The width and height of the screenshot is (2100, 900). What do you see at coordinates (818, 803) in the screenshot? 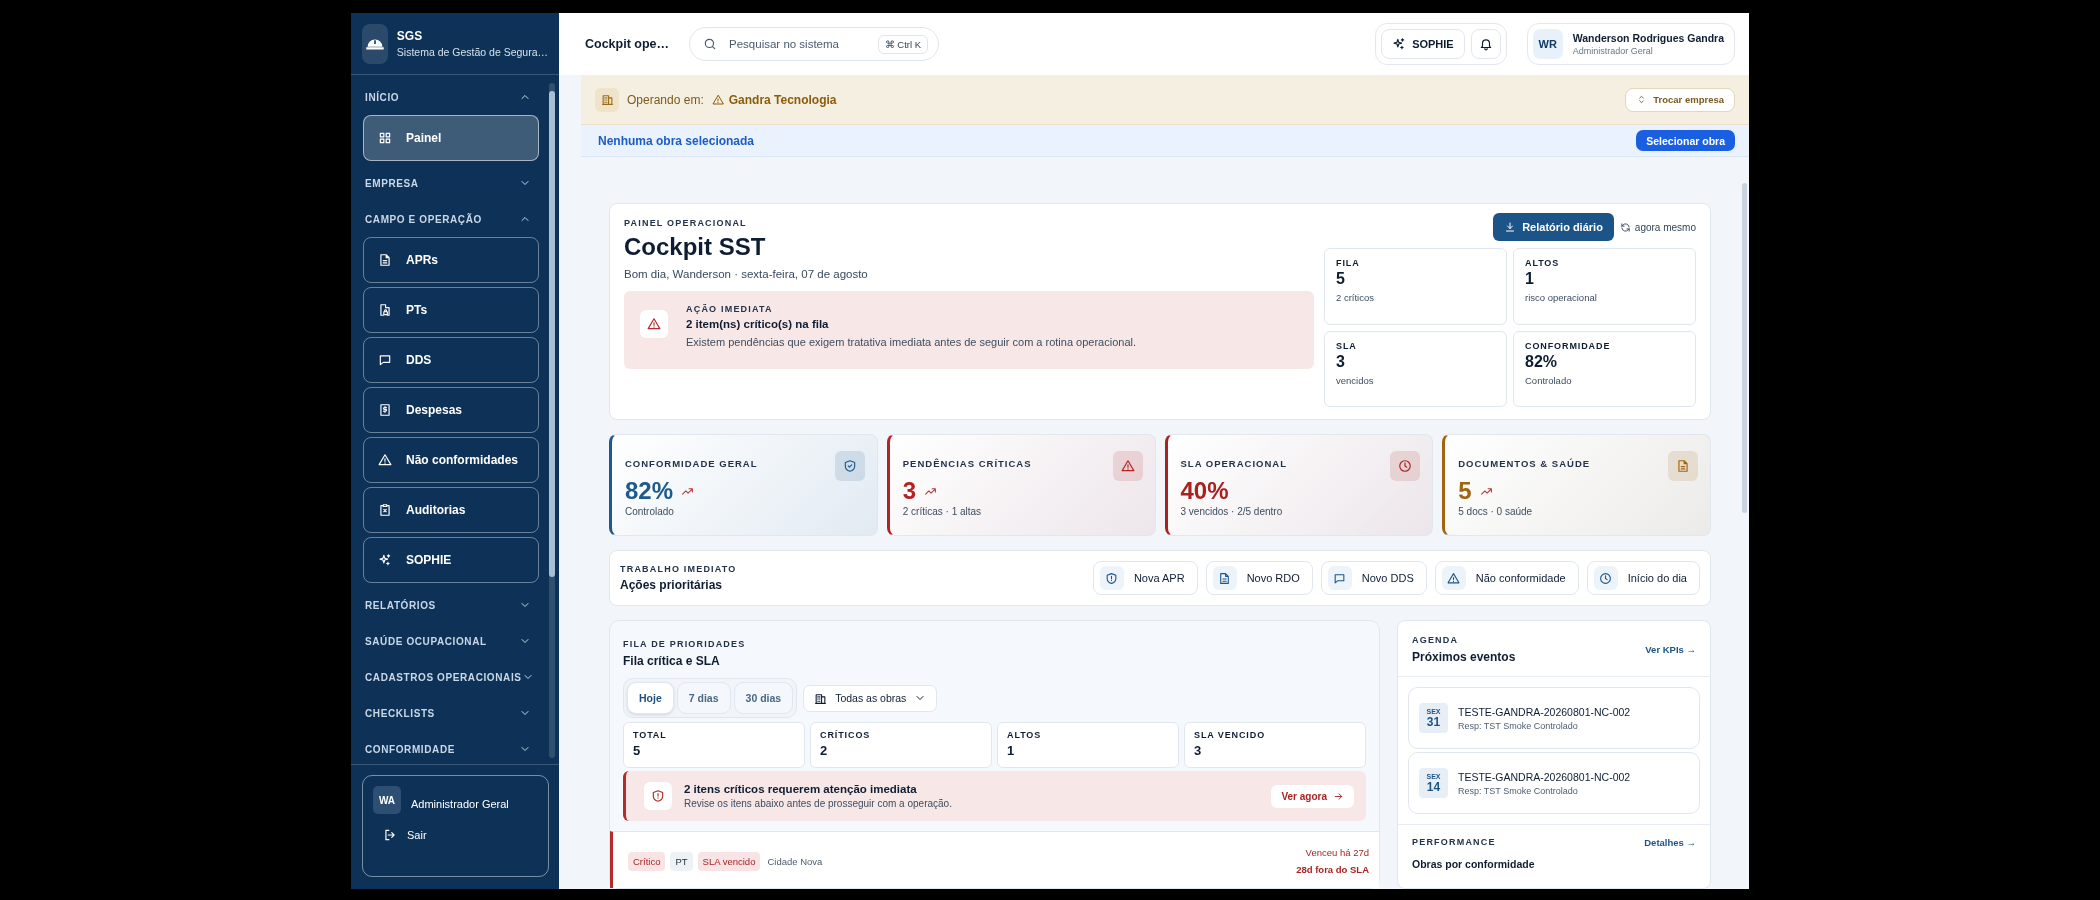
I see `alert-text: Revise os itens abaixo antes de prosseguir com a operação.` at bounding box center [818, 803].